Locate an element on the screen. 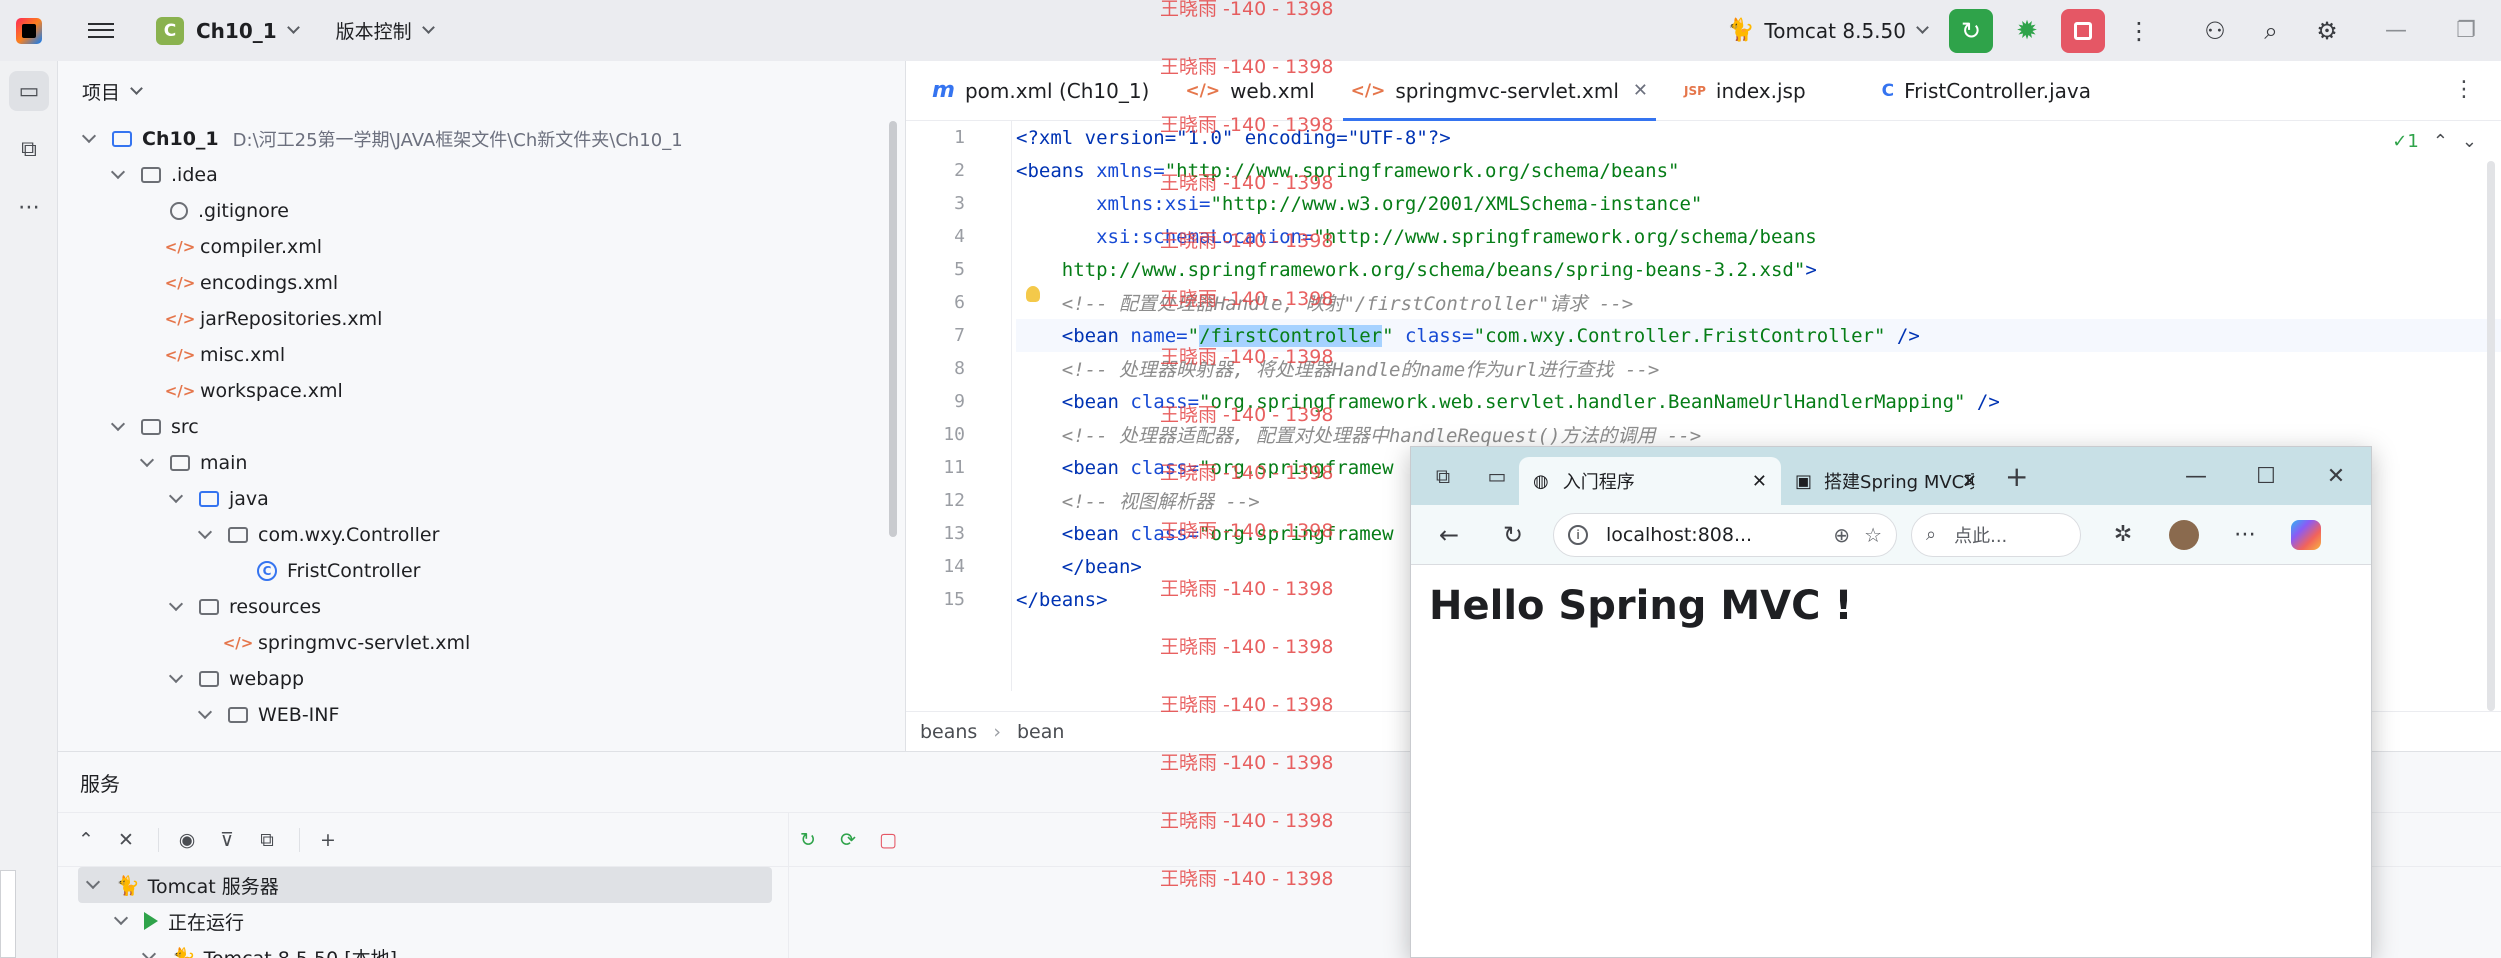  tree-item-label: webapp is located at coordinates (267, 679).